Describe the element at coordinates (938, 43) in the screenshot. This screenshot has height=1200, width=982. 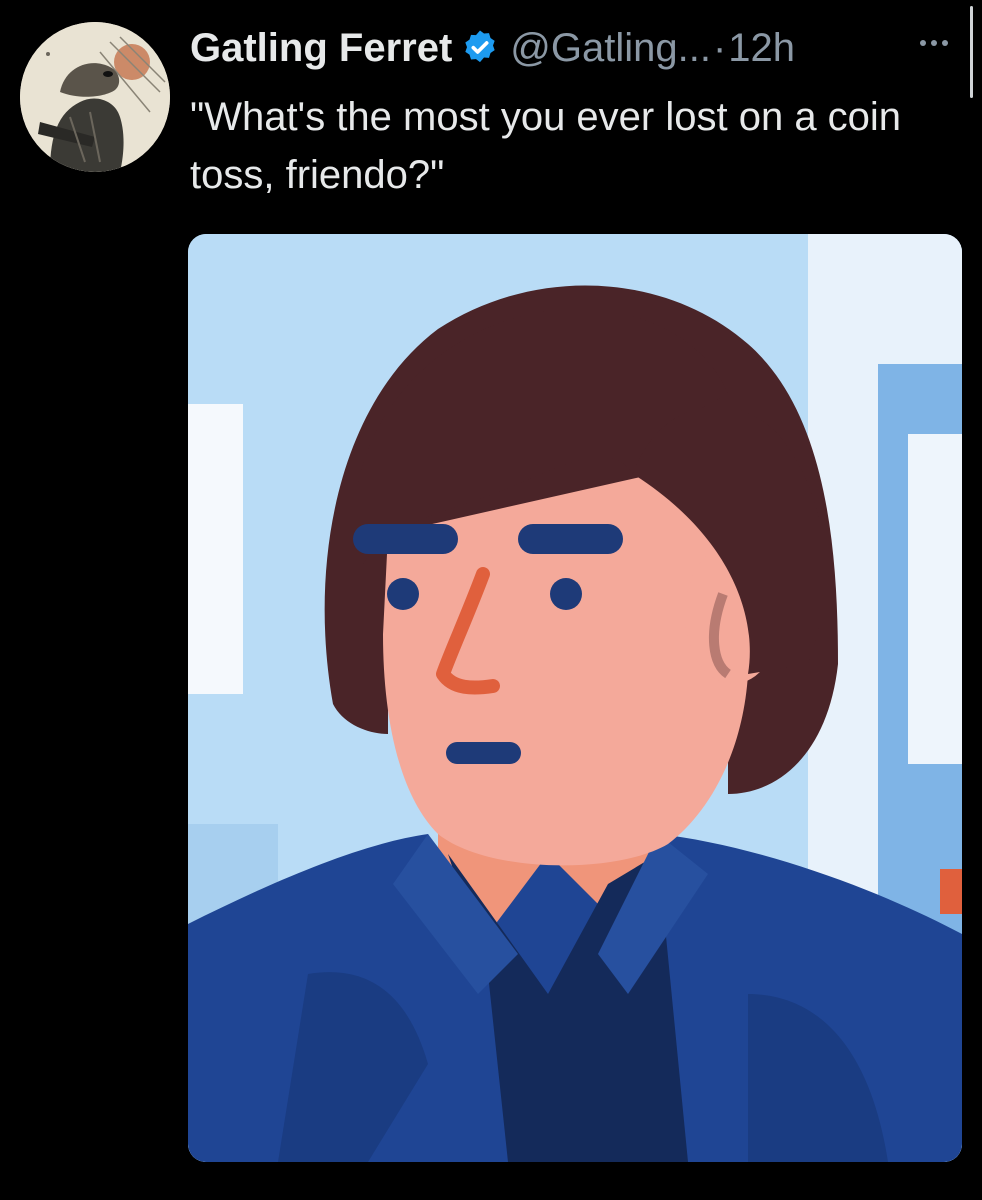
I see `more-horizontal-icon` at that location.